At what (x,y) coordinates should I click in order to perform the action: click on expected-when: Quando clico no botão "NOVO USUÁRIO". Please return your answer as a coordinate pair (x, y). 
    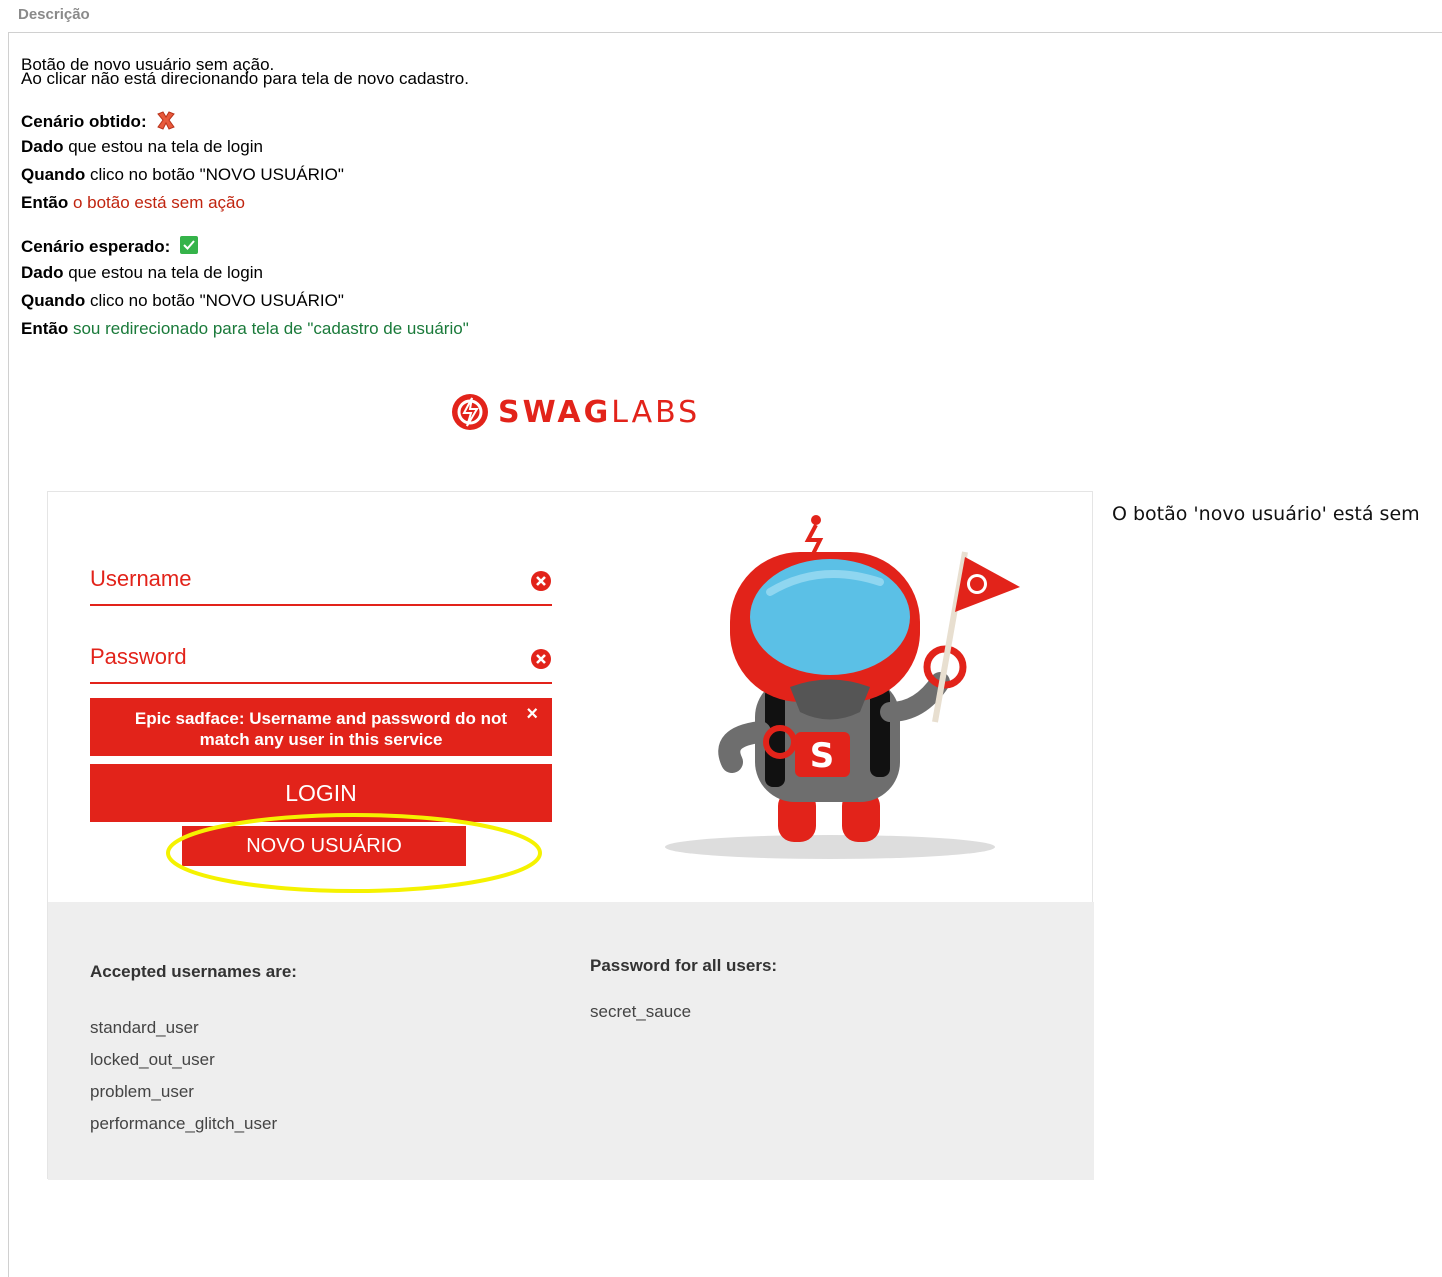
    Looking at the image, I should click on (182, 301).